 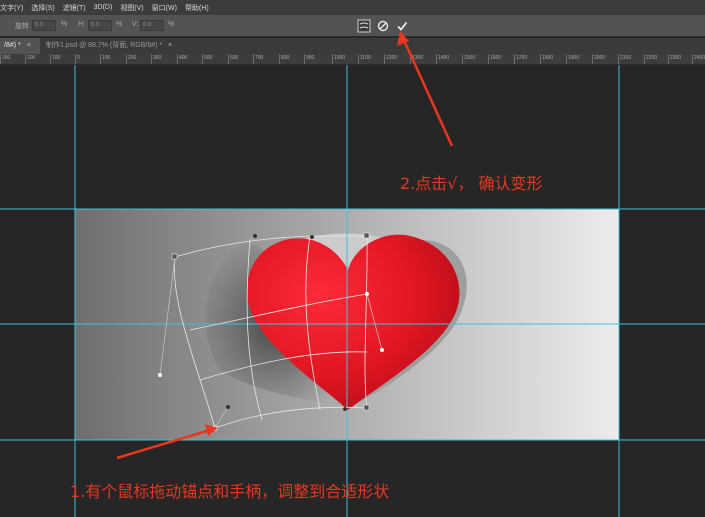 What do you see at coordinates (167, 442) in the screenshot?
I see `annotation-arrow-anchor` at bounding box center [167, 442].